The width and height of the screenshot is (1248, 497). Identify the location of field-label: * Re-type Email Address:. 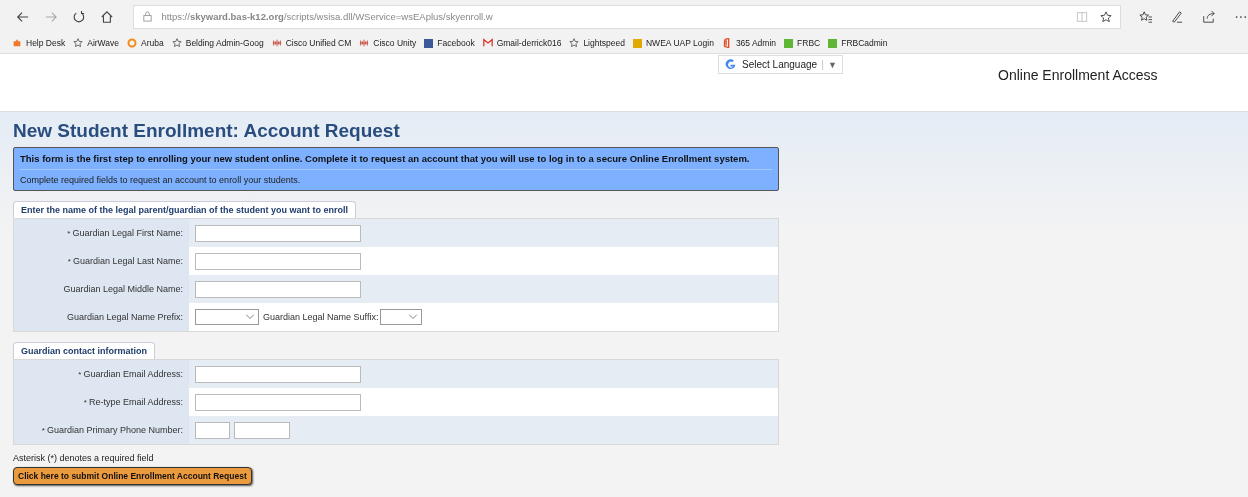
(101, 402).